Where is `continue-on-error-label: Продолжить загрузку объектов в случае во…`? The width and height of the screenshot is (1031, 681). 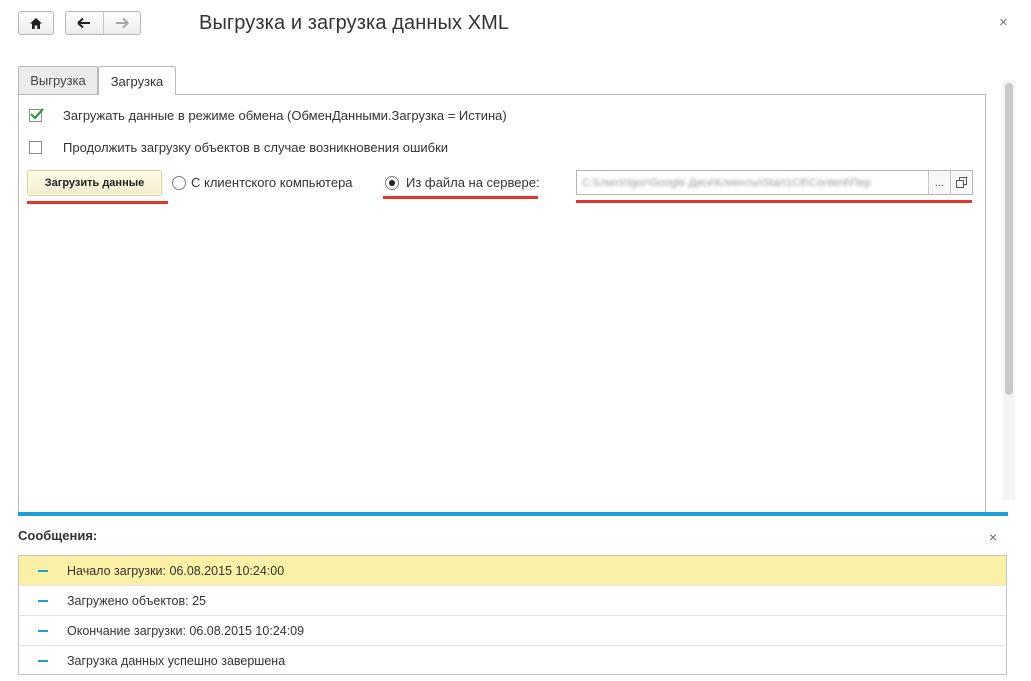 continue-on-error-label: Продолжить загрузку объектов в случае во… is located at coordinates (256, 147).